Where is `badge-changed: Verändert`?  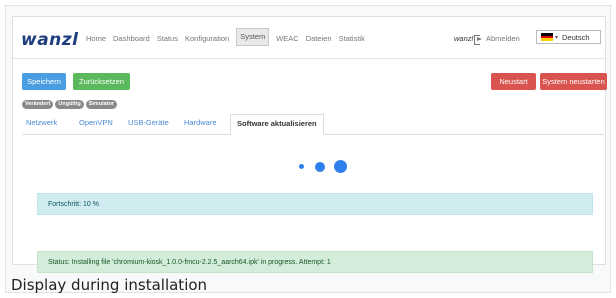 badge-changed: Verändert is located at coordinates (38, 104).